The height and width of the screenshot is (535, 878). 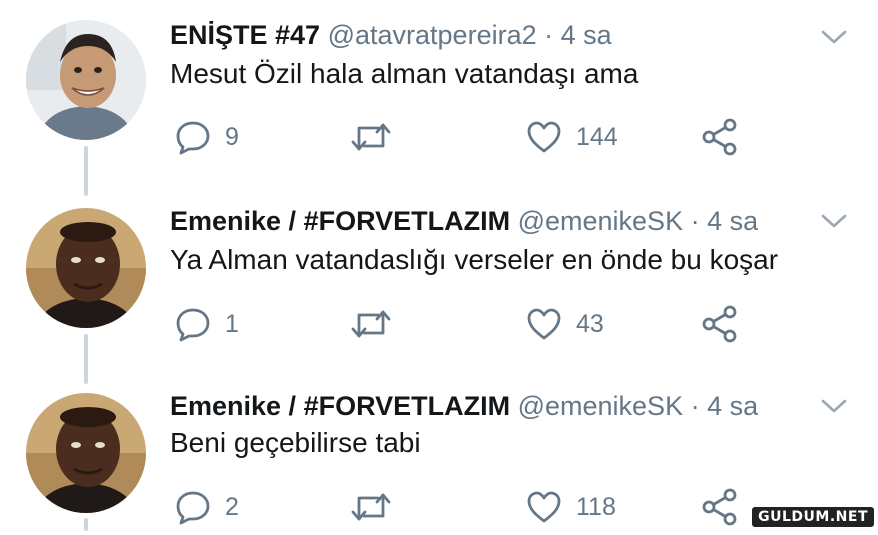 What do you see at coordinates (596, 506) in the screenshot?
I see `like-count: 118` at bounding box center [596, 506].